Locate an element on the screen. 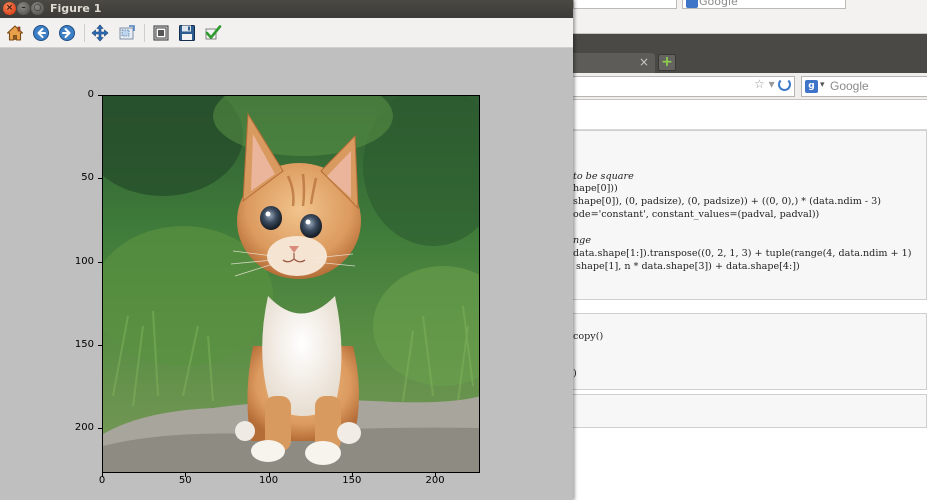 The height and width of the screenshot is (500, 927). subplots-icon is located at coordinates (161, 33).